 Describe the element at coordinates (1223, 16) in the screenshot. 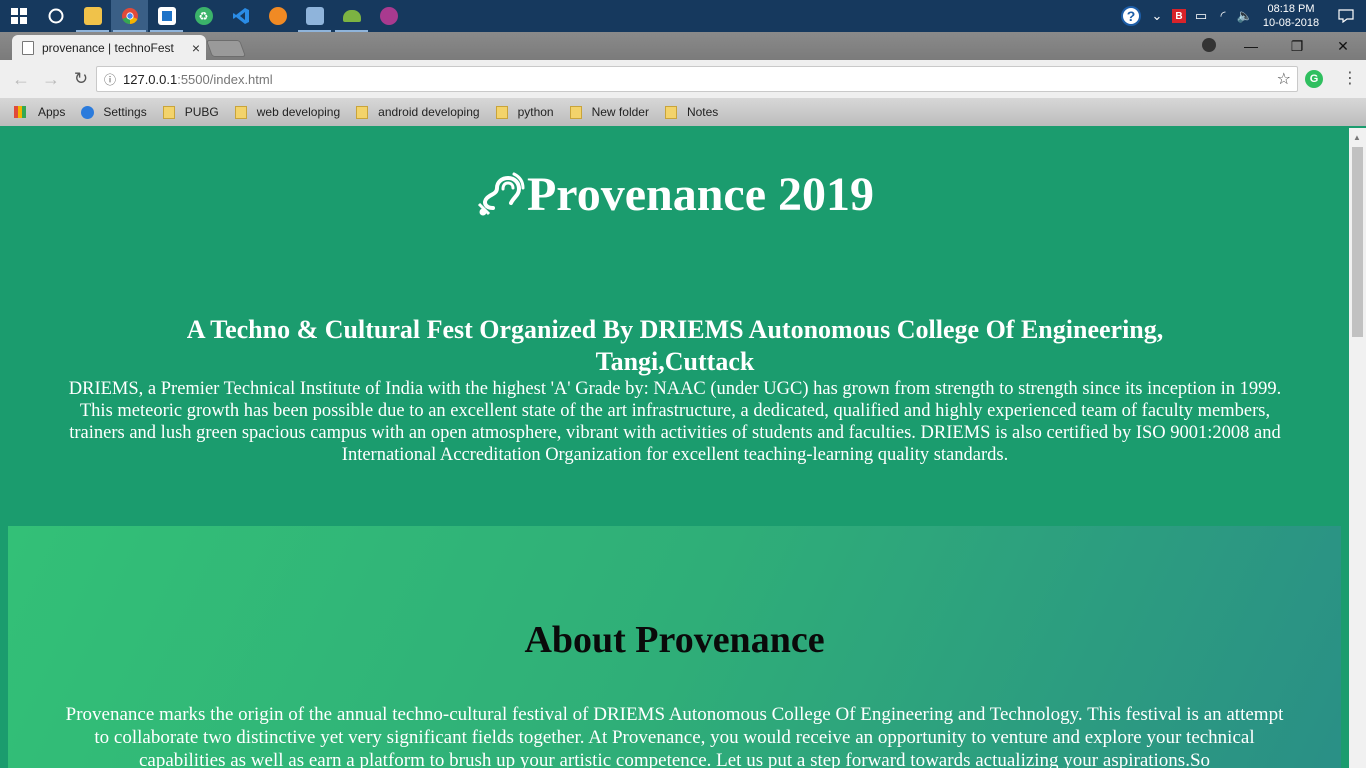

I see `wifi-icon: ◜` at that location.